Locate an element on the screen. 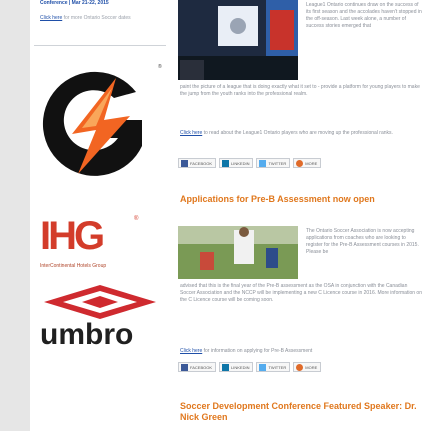 Image resolution: width=426 pixels, height=431 pixels. article2-click-here-link: Click here is located at coordinates (191, 351).